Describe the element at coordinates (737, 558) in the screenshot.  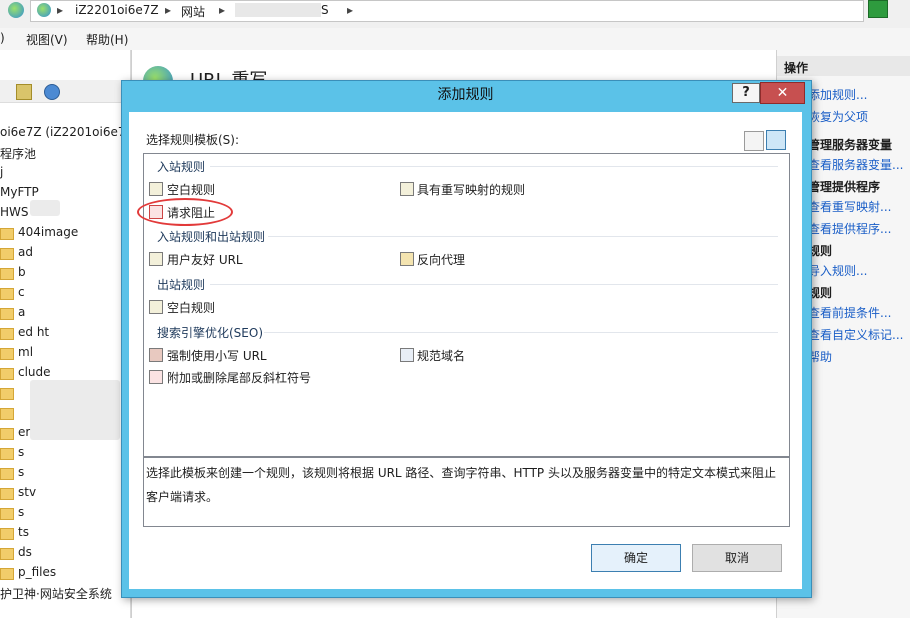
I see `cancel-button: 取消` at that location.